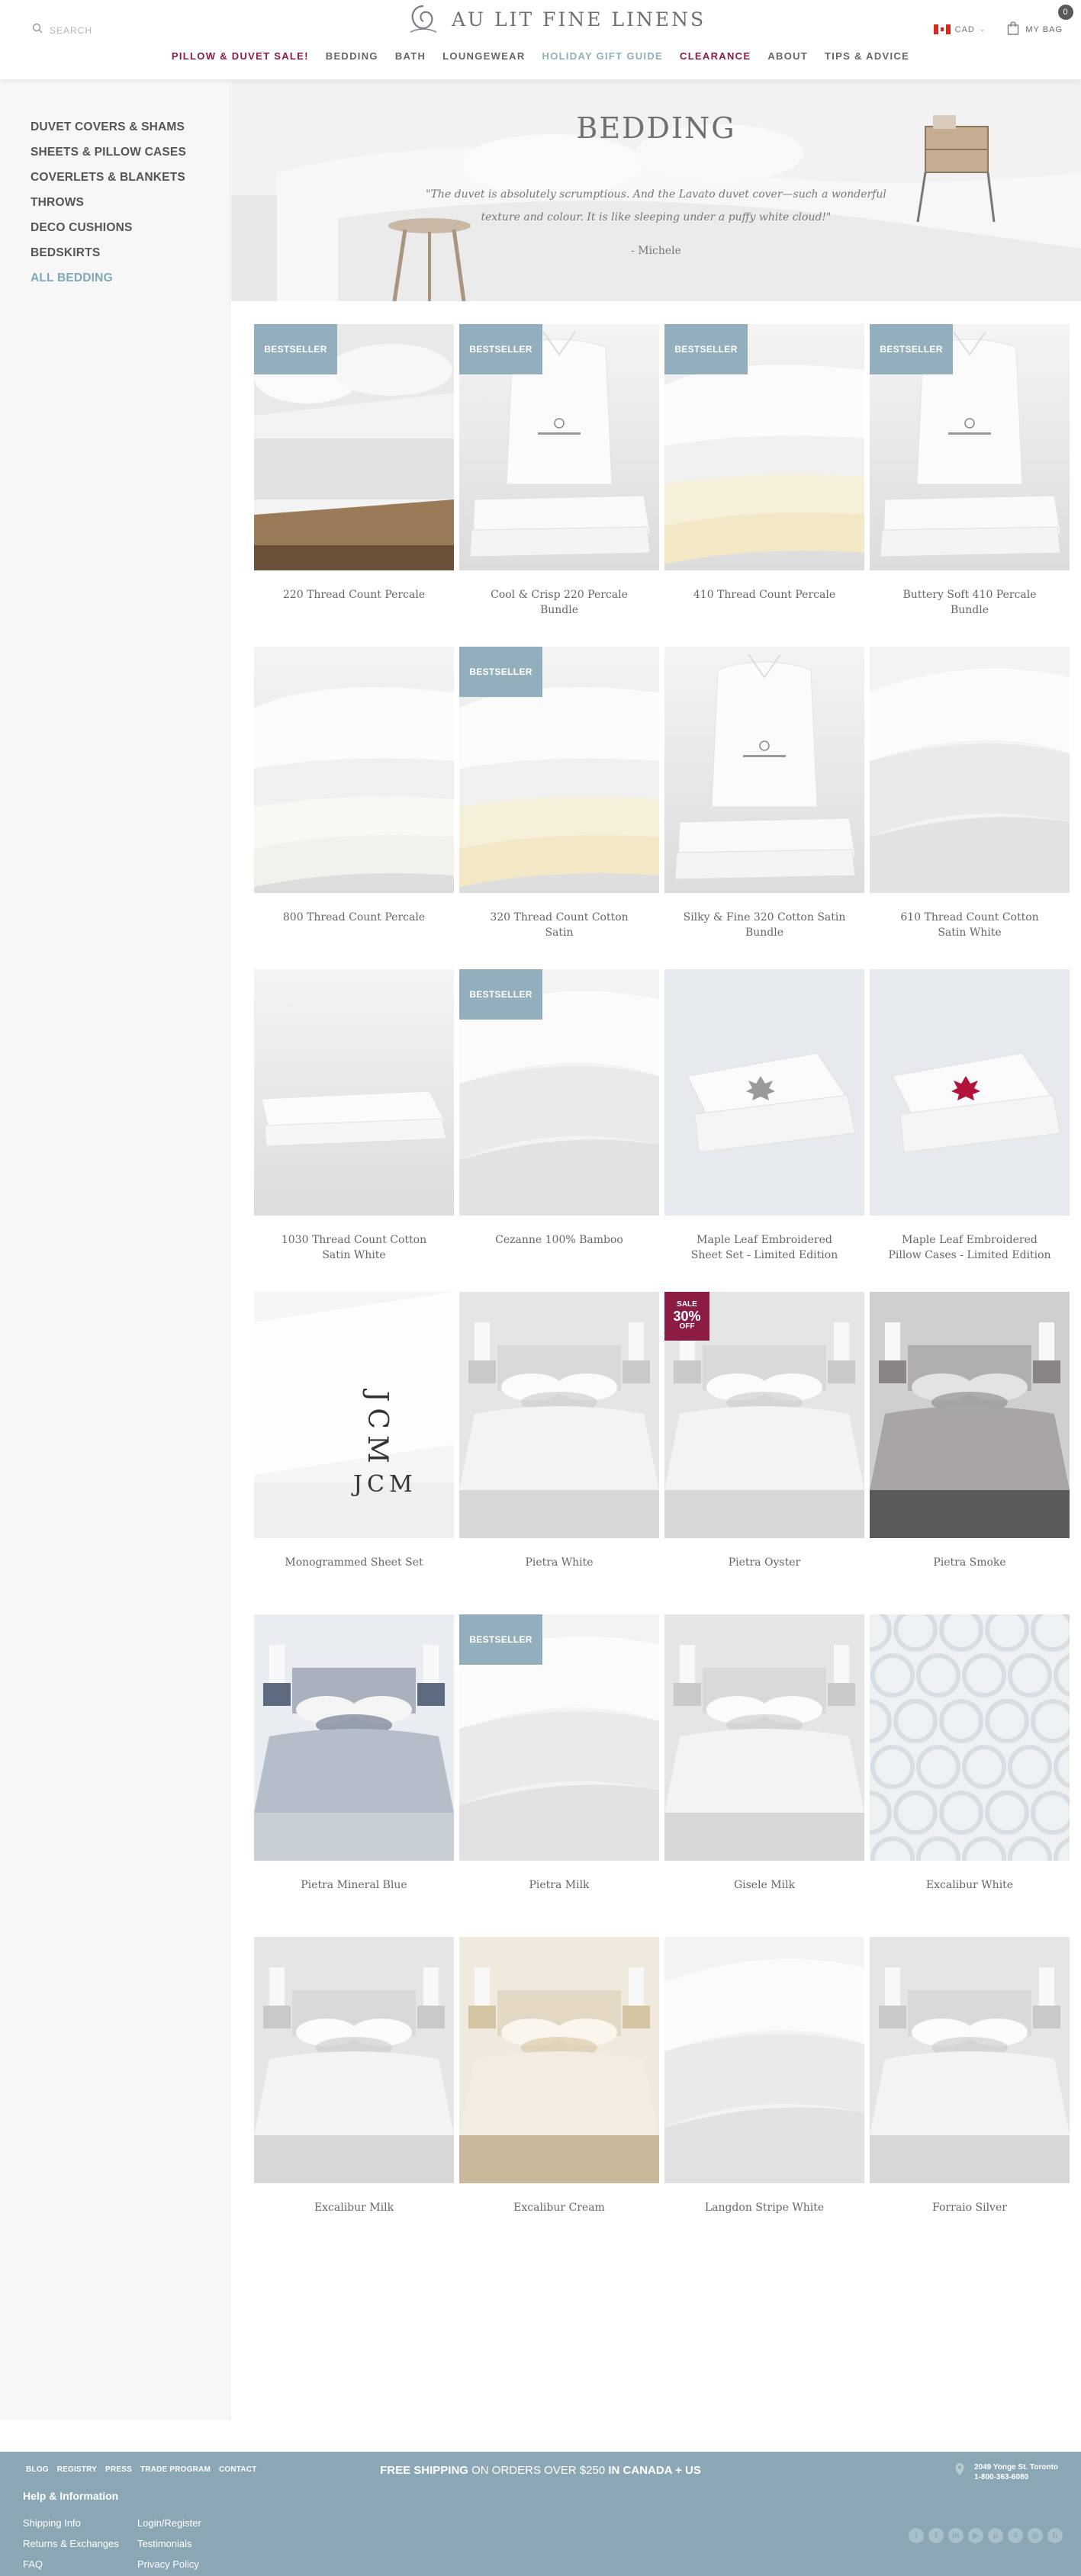 The height and width of the screenshot is (2576, 1081). I want to click on product-card: Silky & Fine 320 Cotton Satin Bundle, so click(764, 808).